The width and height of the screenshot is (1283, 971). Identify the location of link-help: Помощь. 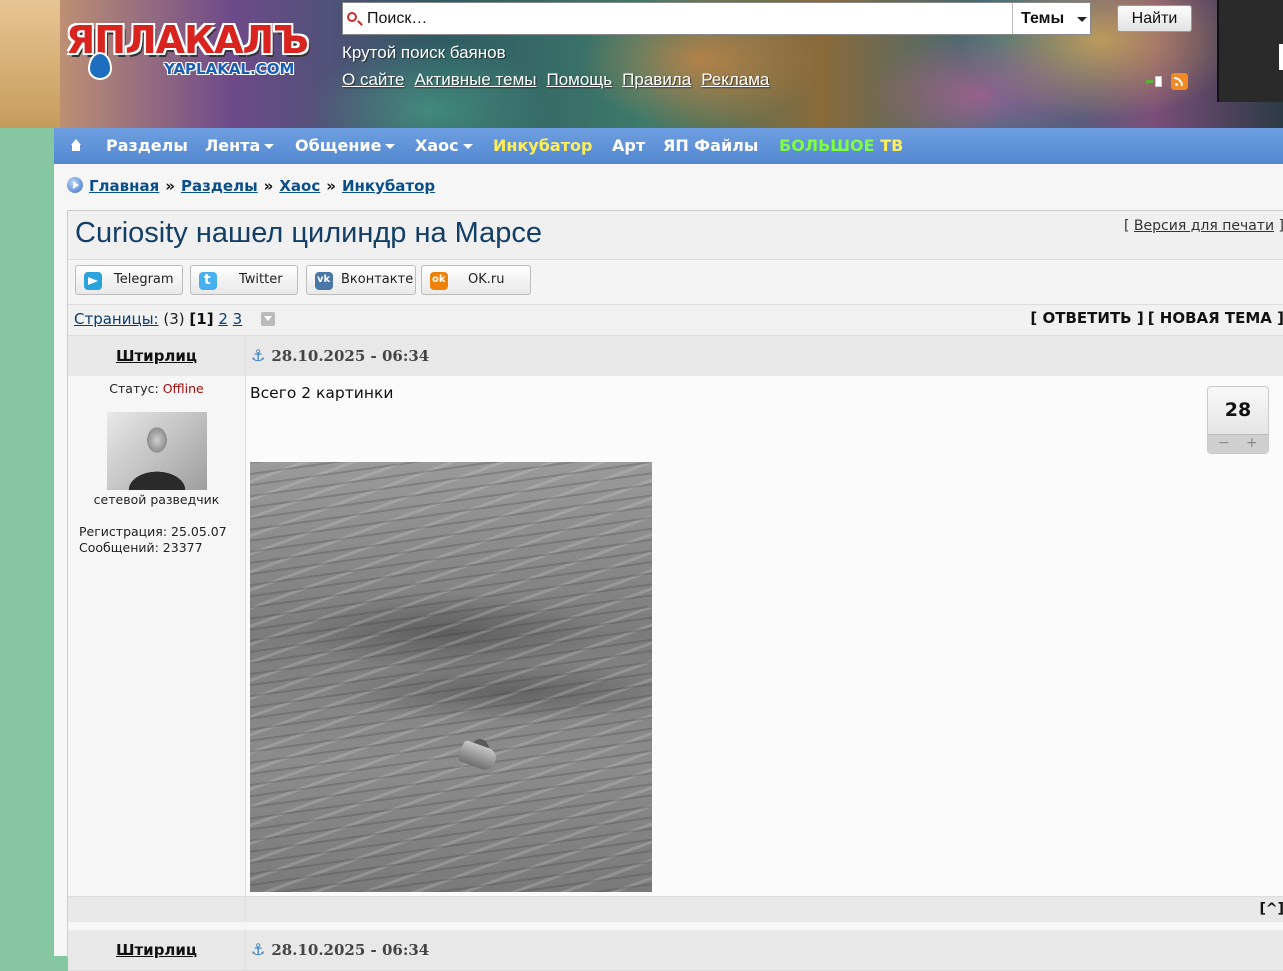
(579, 79).